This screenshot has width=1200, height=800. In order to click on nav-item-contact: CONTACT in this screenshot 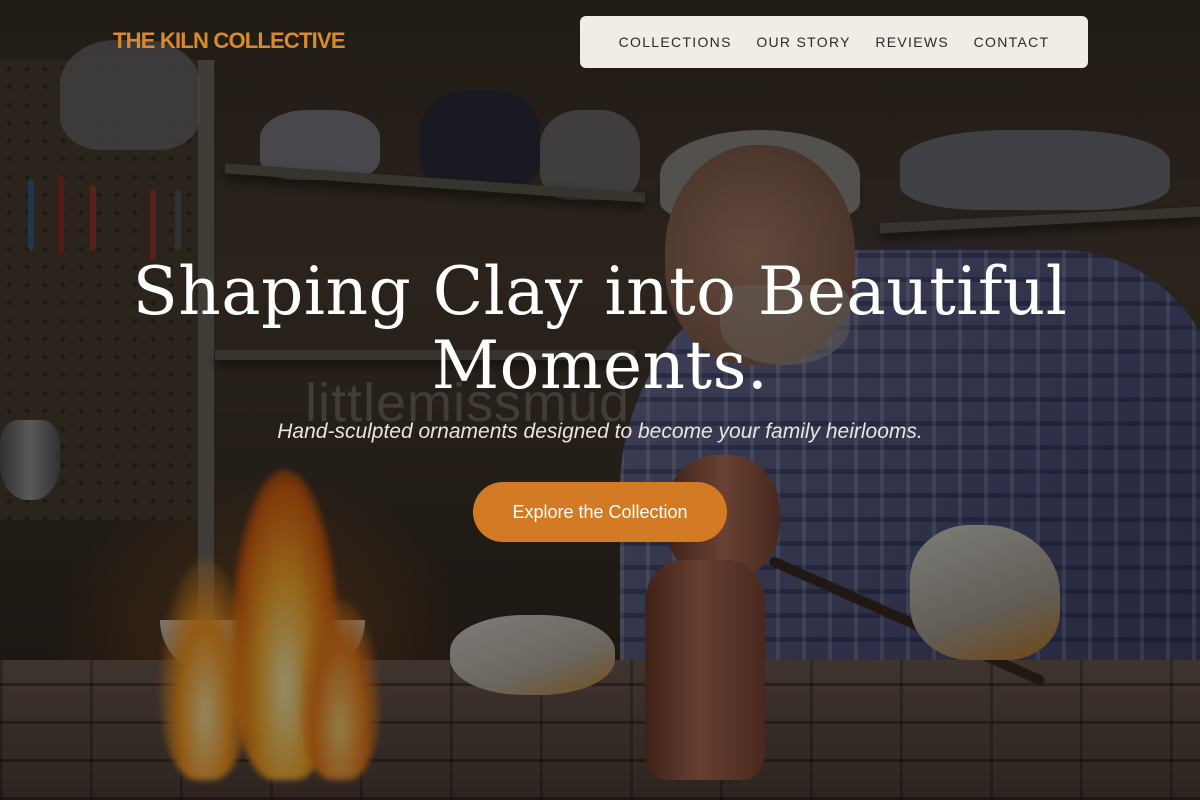, I will do `click(1012, 42)`.